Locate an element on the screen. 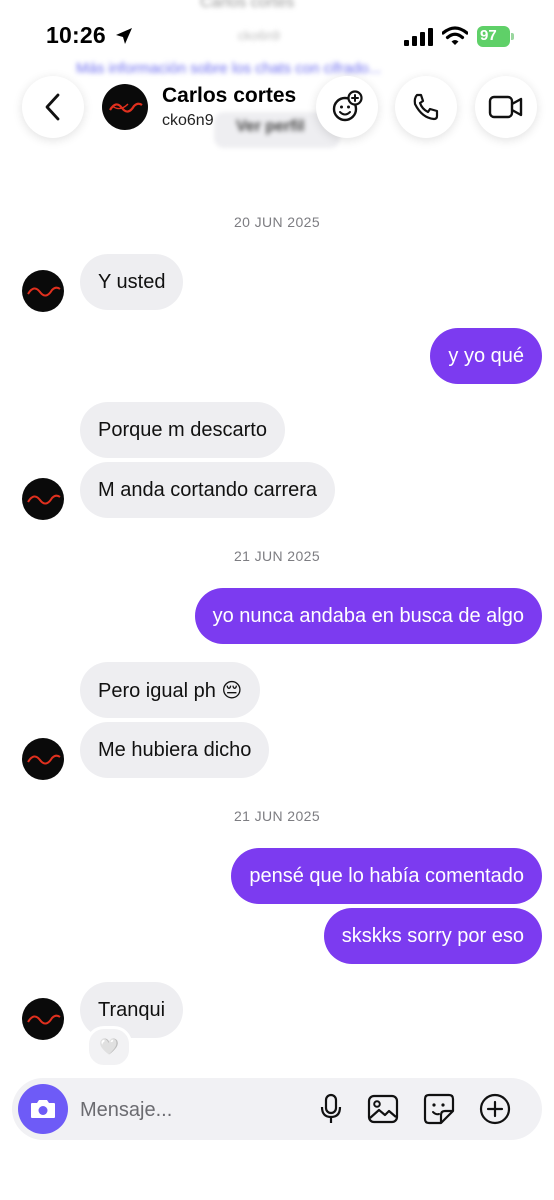 The height and width of the screenshot is (1200, 554). contact-username: cko6n9 is located at coordinates (188, 121).